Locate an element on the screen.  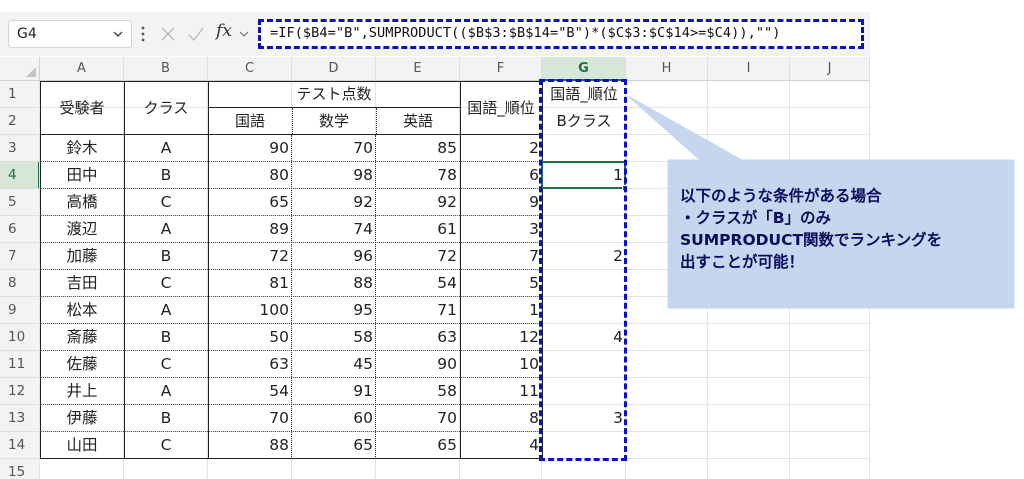
cell-rank: 7 is located at coordinates (501, 256).